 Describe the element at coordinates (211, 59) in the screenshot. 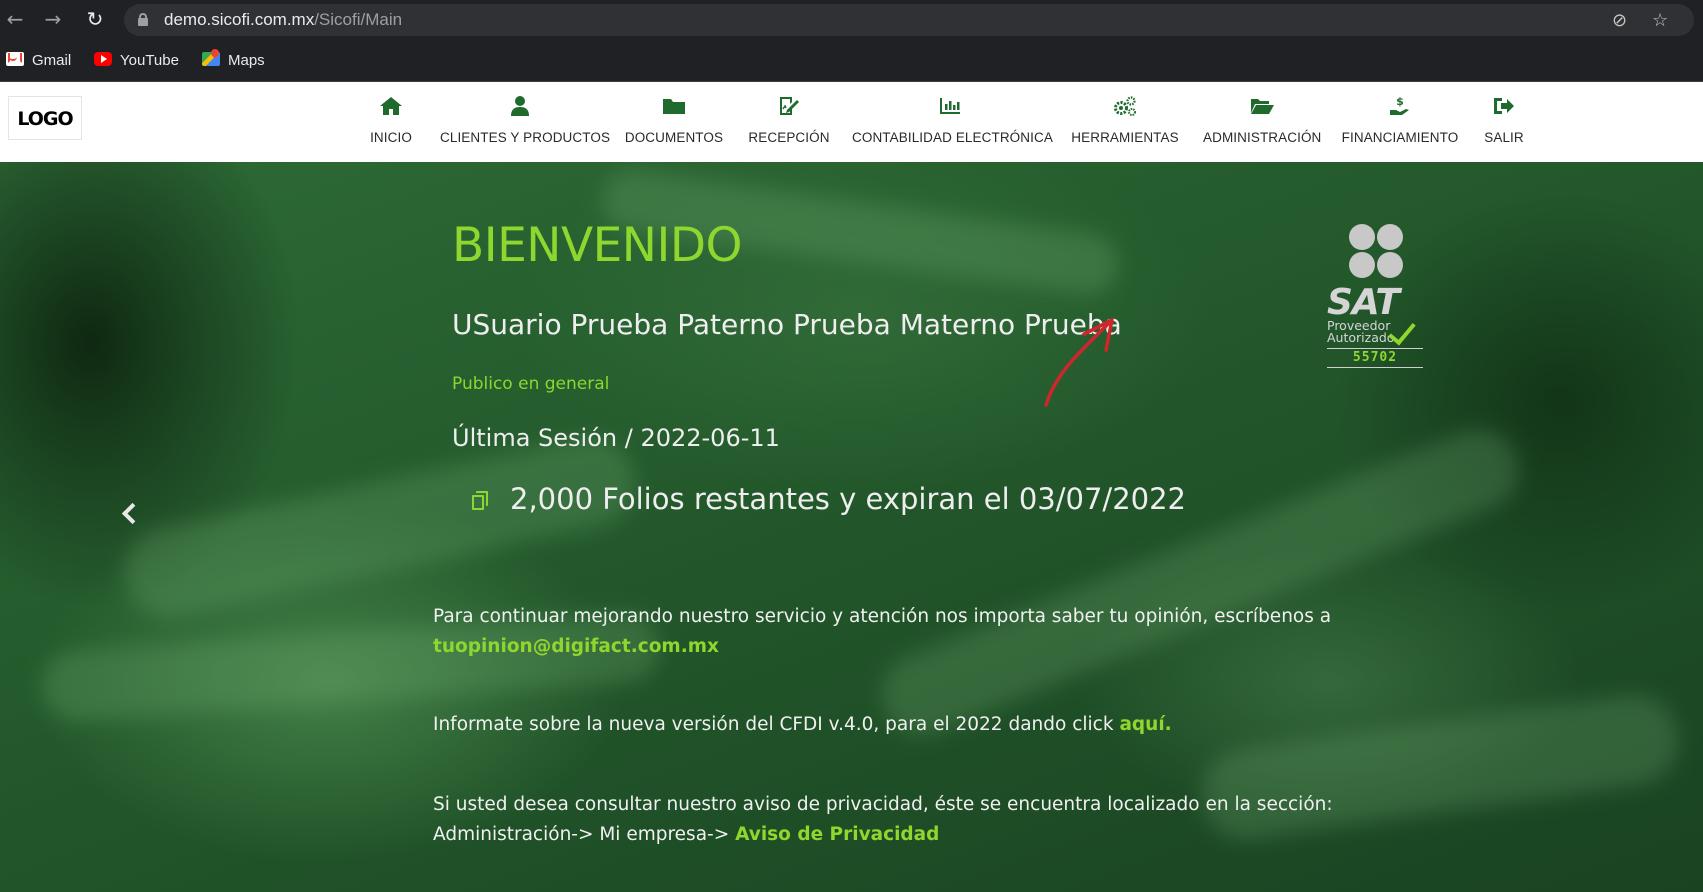

I see `maps-icon` at that location.